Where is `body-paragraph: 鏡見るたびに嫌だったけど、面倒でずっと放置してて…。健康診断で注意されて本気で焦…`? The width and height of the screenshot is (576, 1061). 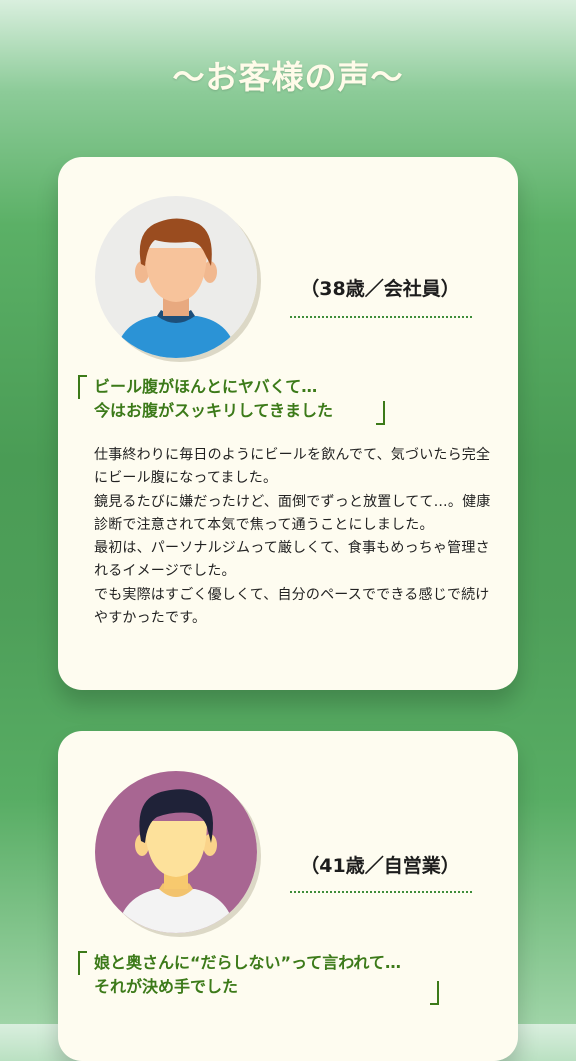 body-paragraph: 鏡見るたびに嫌だったけど、面倒でずっと放置してて…。健康診断で注意されて本気で焦… is located at coordinates (292, 513).